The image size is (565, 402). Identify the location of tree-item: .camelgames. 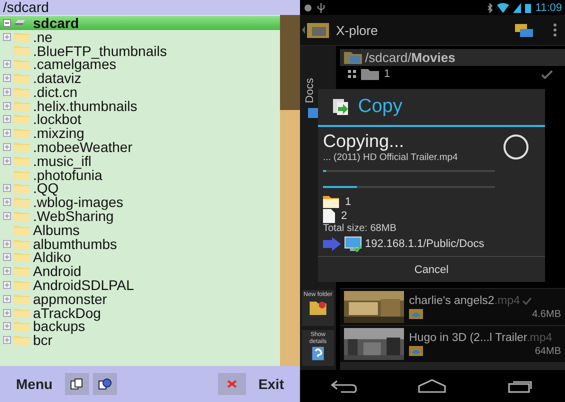
(140, 64).